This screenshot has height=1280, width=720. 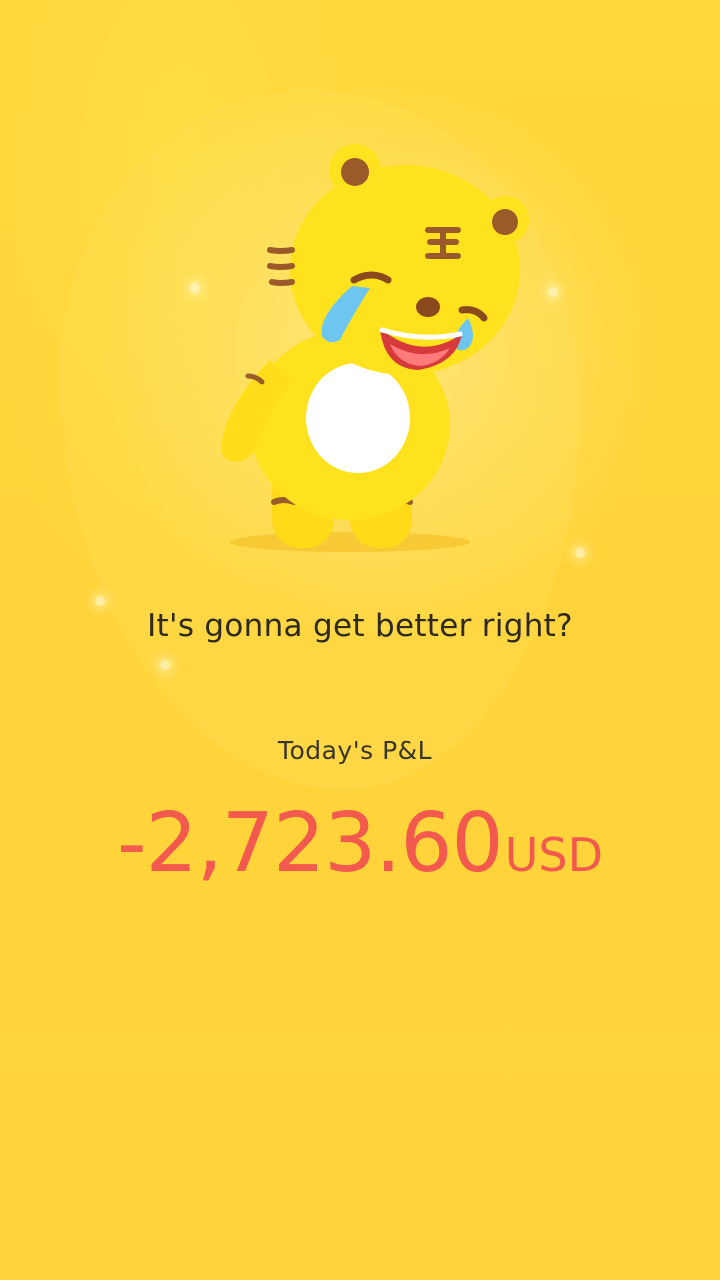 I want to click on encouragement-message: It's gonna get better right?, so click(x=360, y=626).